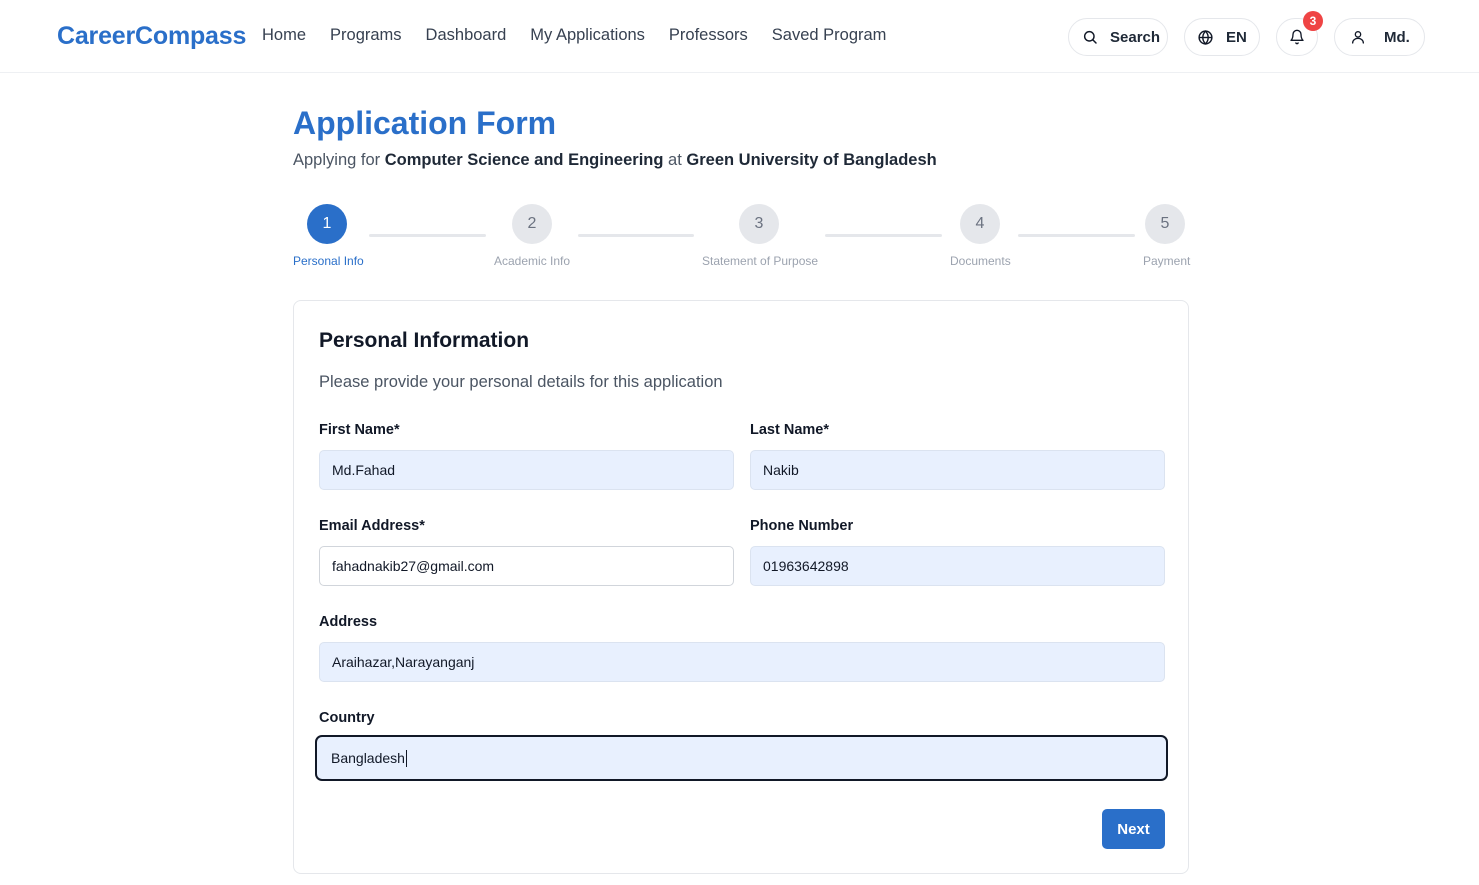 This screenshot has height=885, width=1479. I want to click on step-3-circle: 3, so click(759, 224).